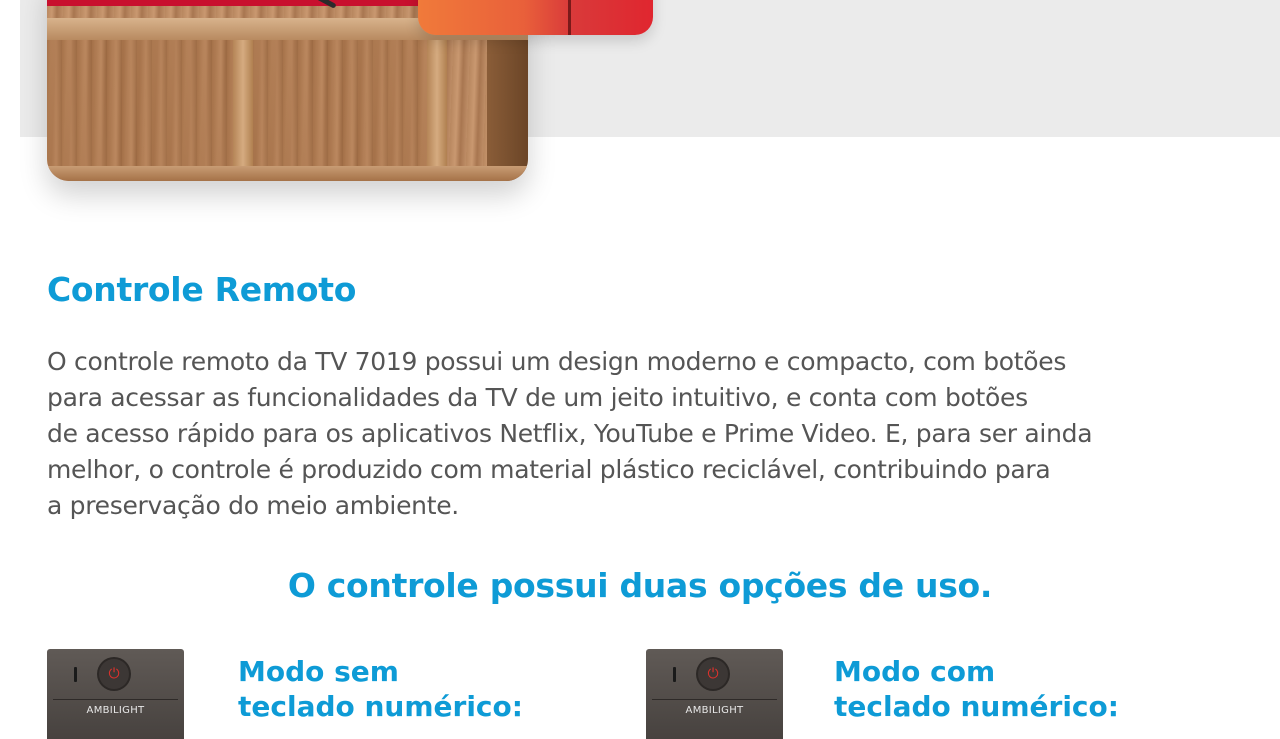 This screenshot has height=739, width=1280. Describe the element at coordinates (915, 671) in the screenshot. I see `mode-title-line: Modo com` at that location.